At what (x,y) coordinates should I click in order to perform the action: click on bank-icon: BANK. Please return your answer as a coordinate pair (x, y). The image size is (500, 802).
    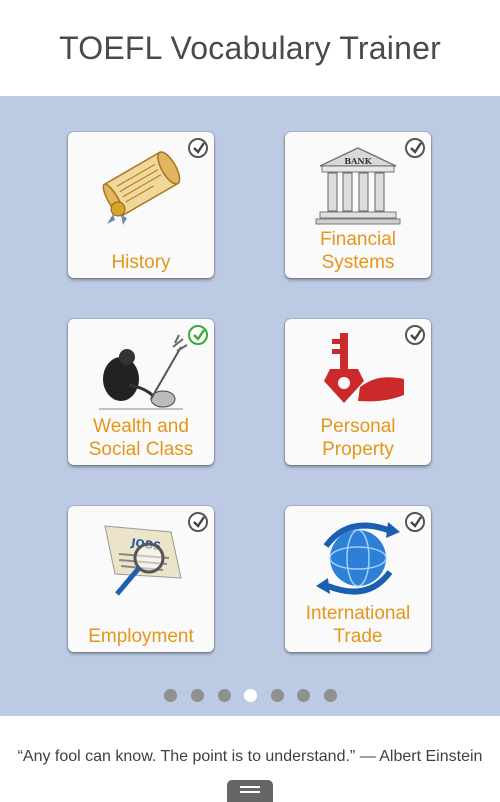
    Looking at the image, I should click on (358, 186).